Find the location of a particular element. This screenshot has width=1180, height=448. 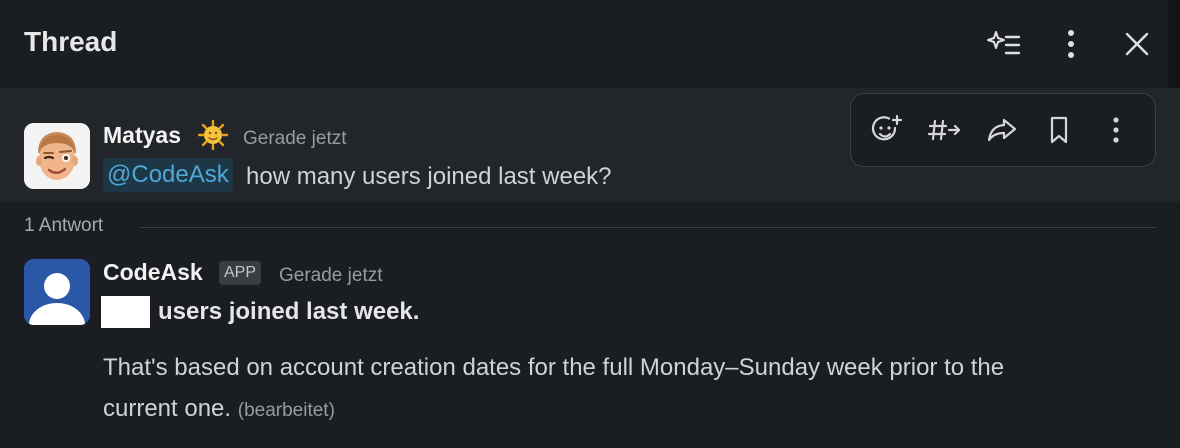

divider is located at coordinates (648, 227).